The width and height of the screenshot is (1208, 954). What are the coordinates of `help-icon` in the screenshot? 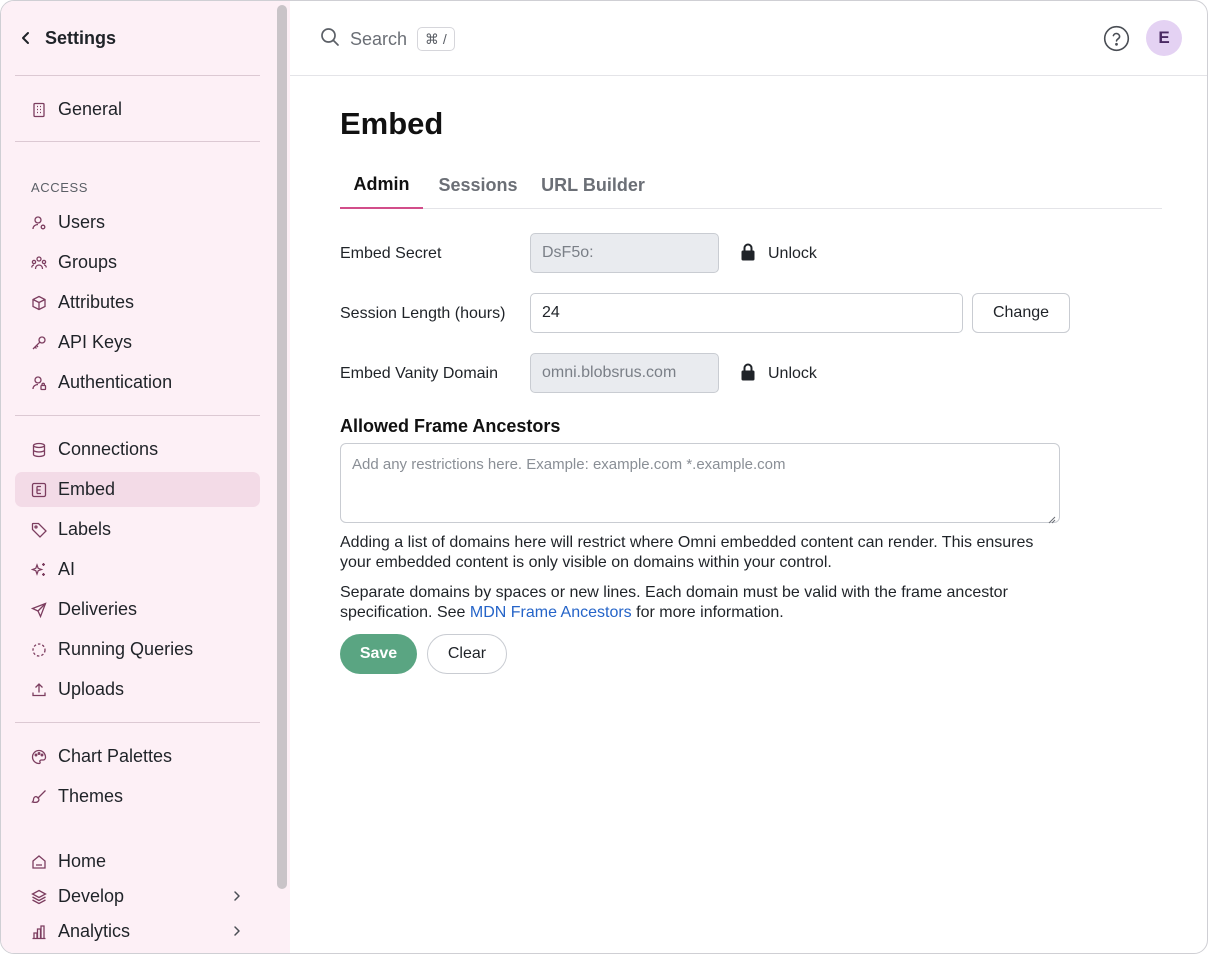 It's located at (1116, 38).